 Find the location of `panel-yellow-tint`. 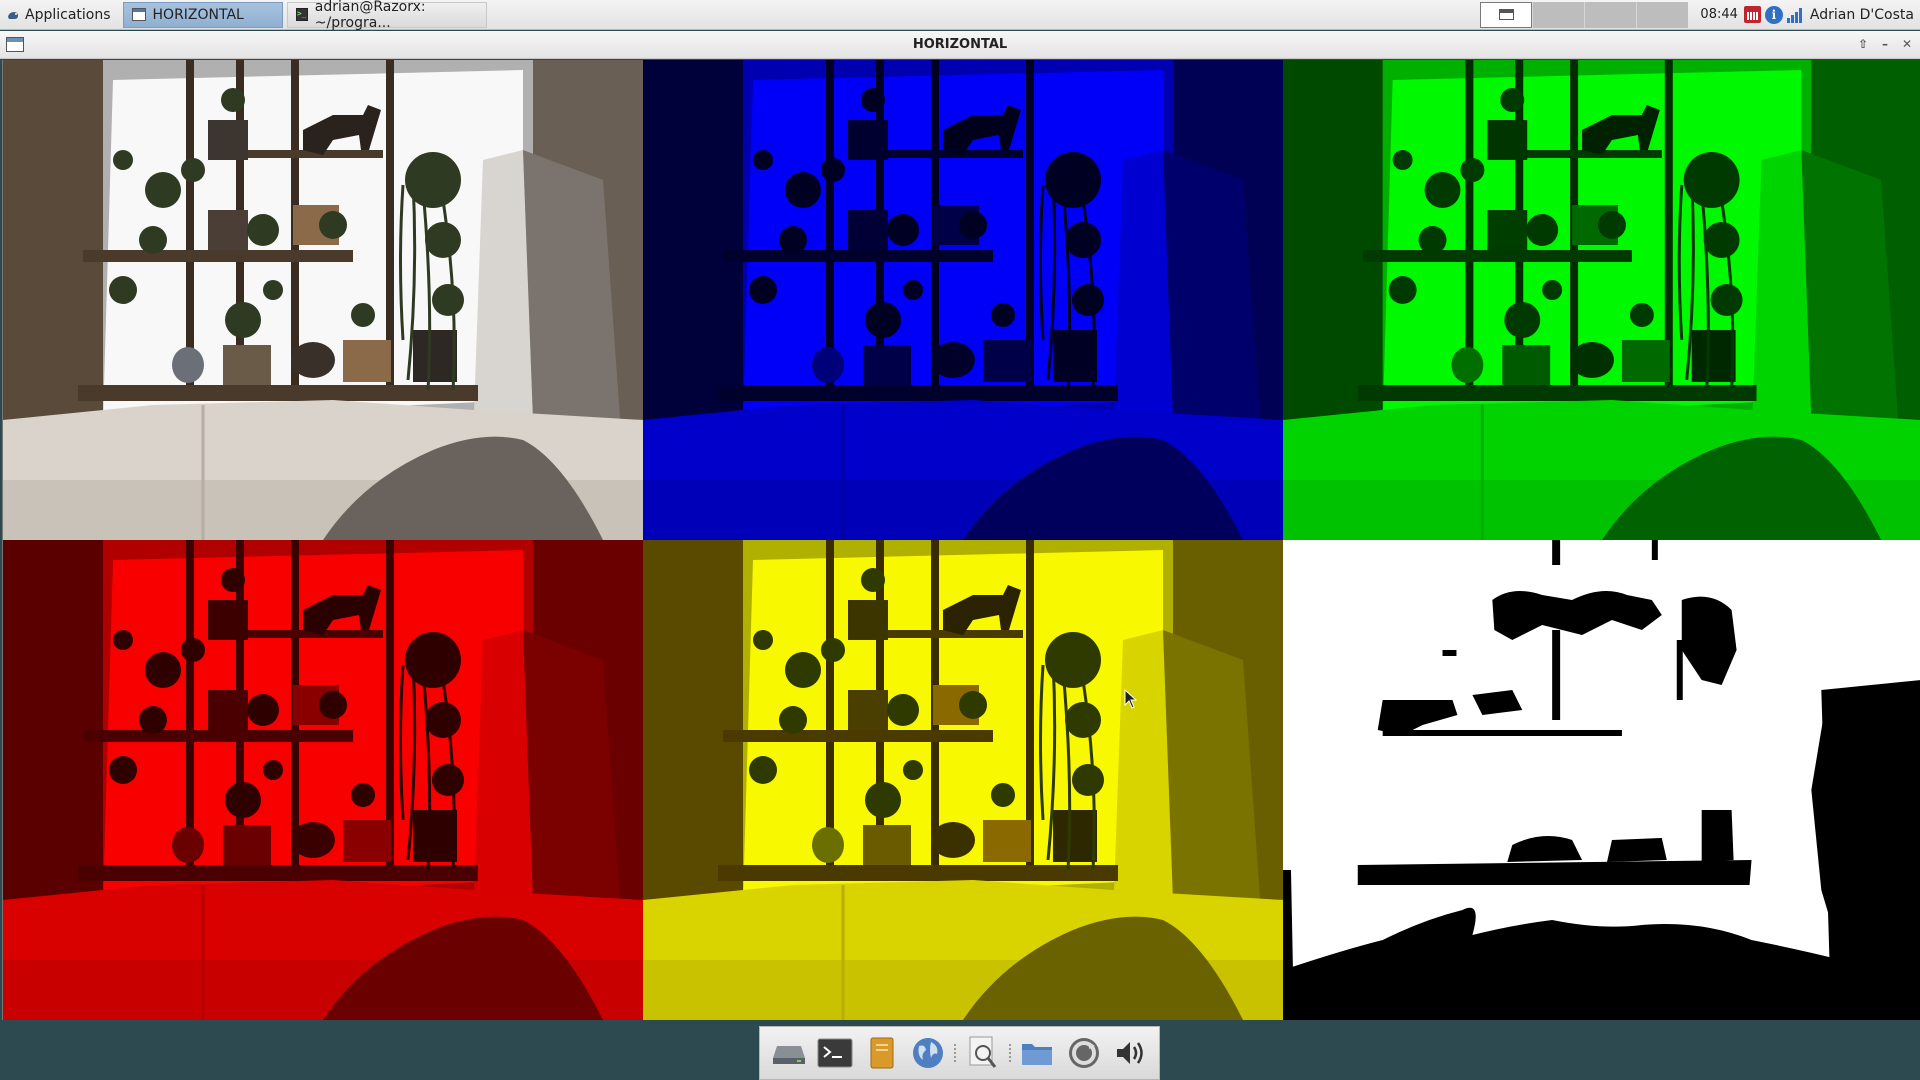

panel-yellow-tint is located at coordinates (963, 780).